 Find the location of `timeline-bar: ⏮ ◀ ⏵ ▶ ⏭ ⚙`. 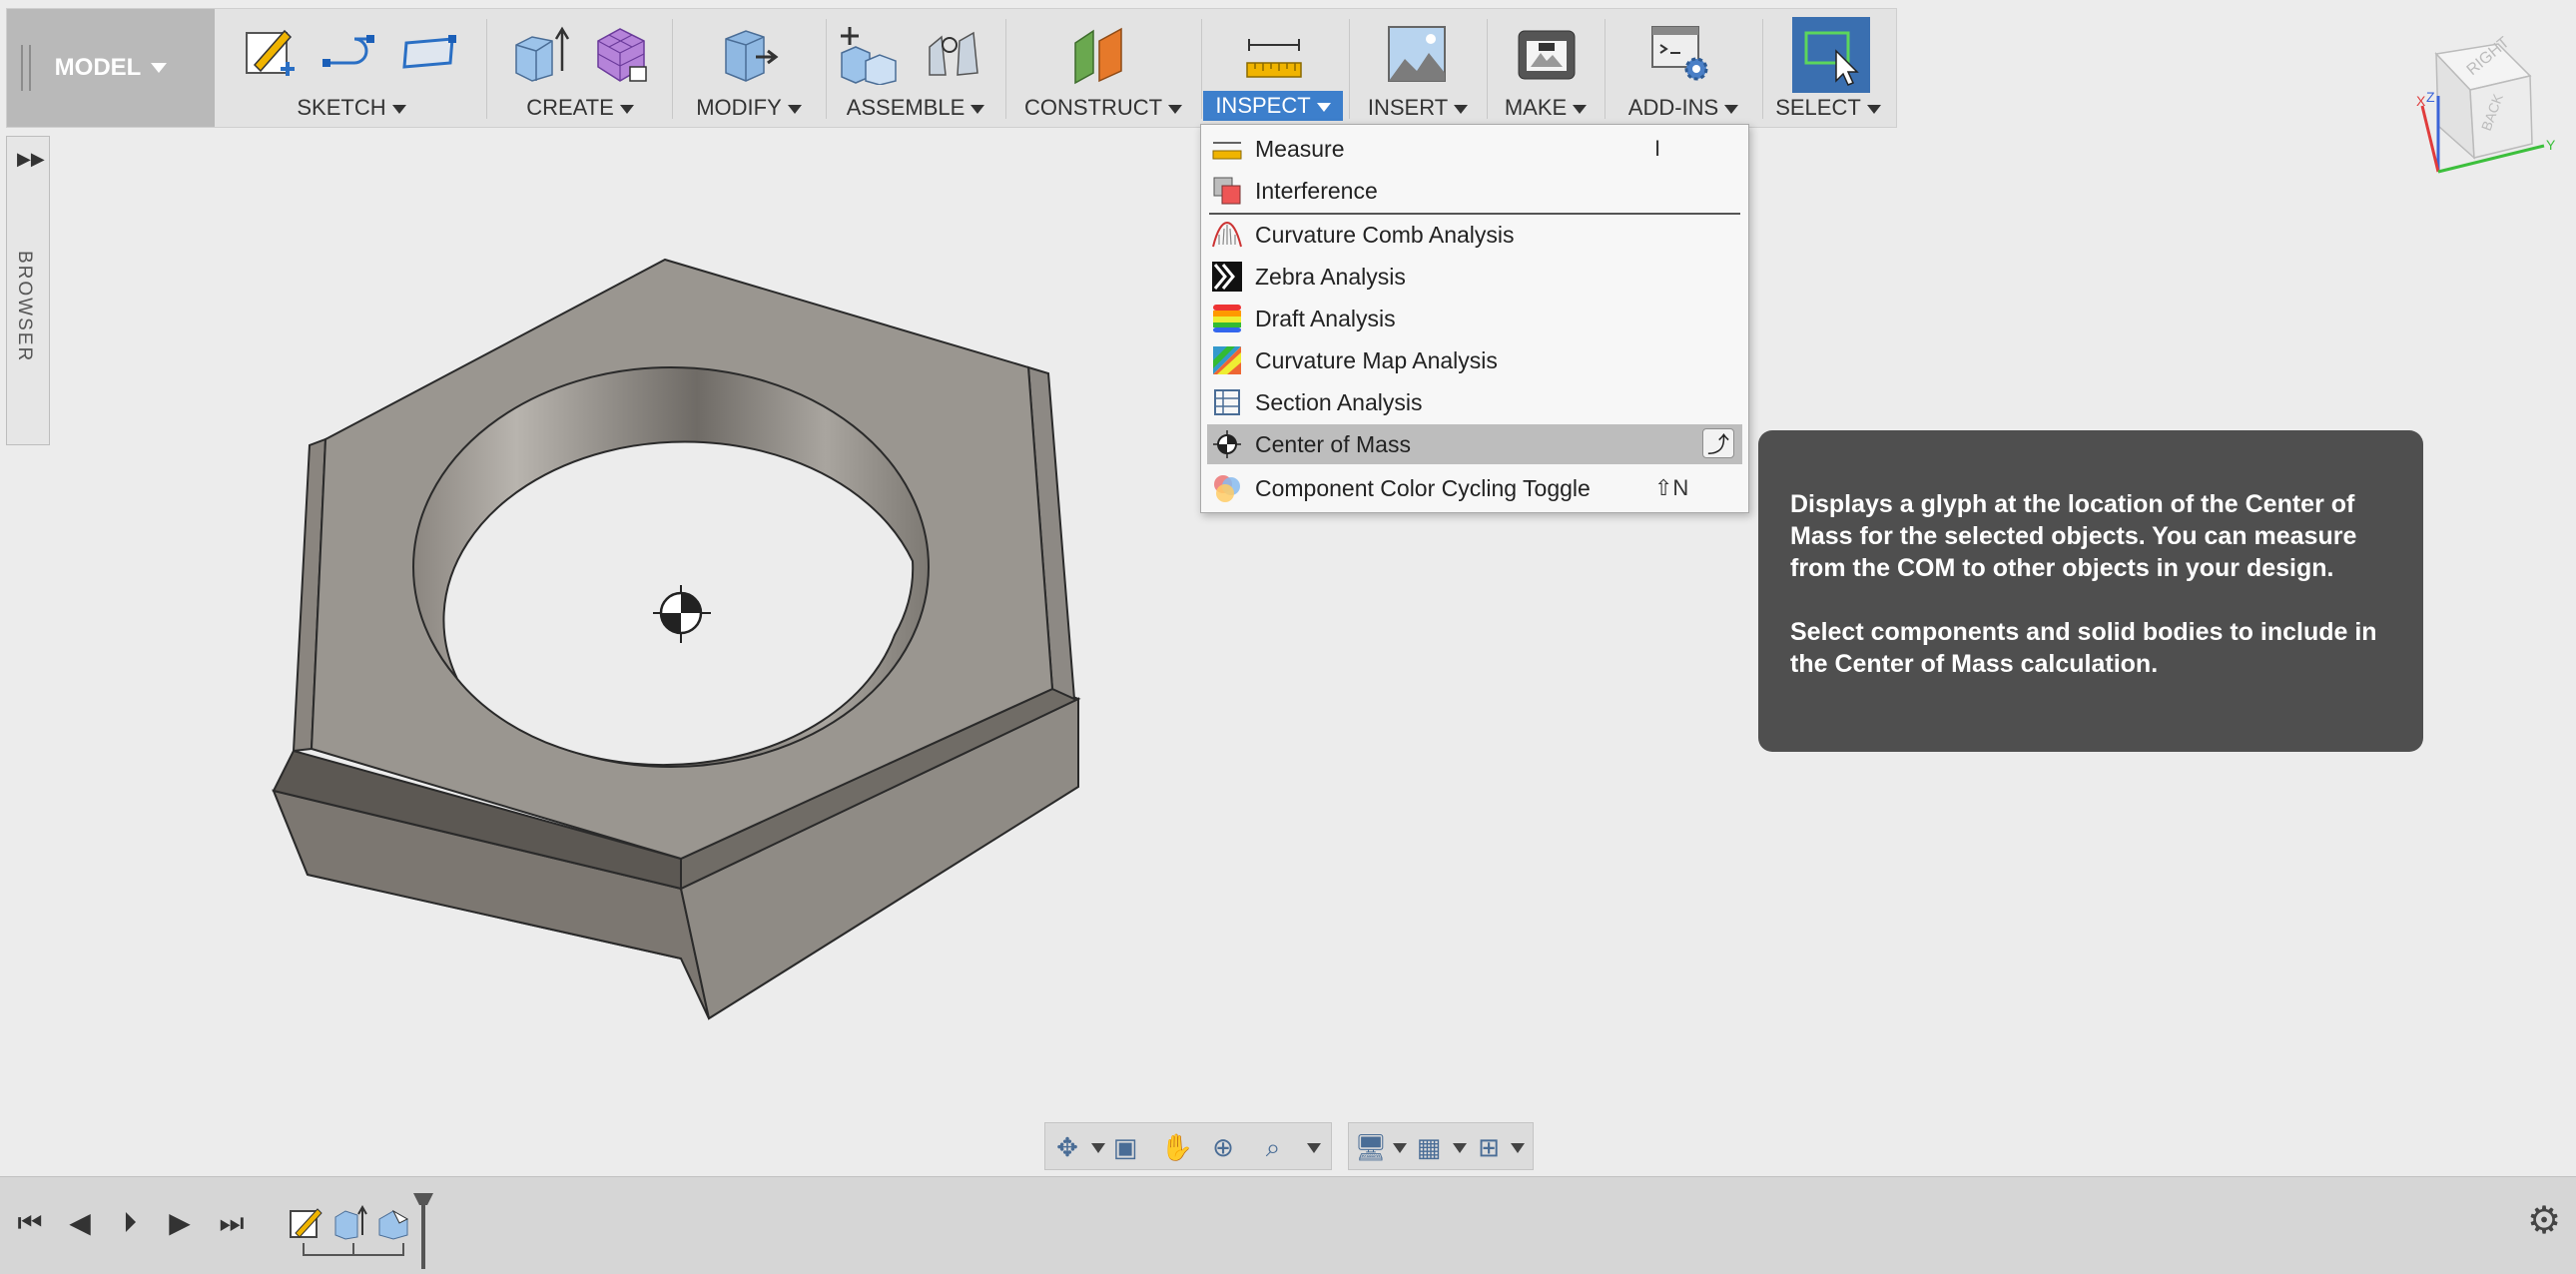

timeline-bar: ⏮ ◀ ⏵ ▶ ⏭ ⚙ is located at coordinates (1288, 1225).